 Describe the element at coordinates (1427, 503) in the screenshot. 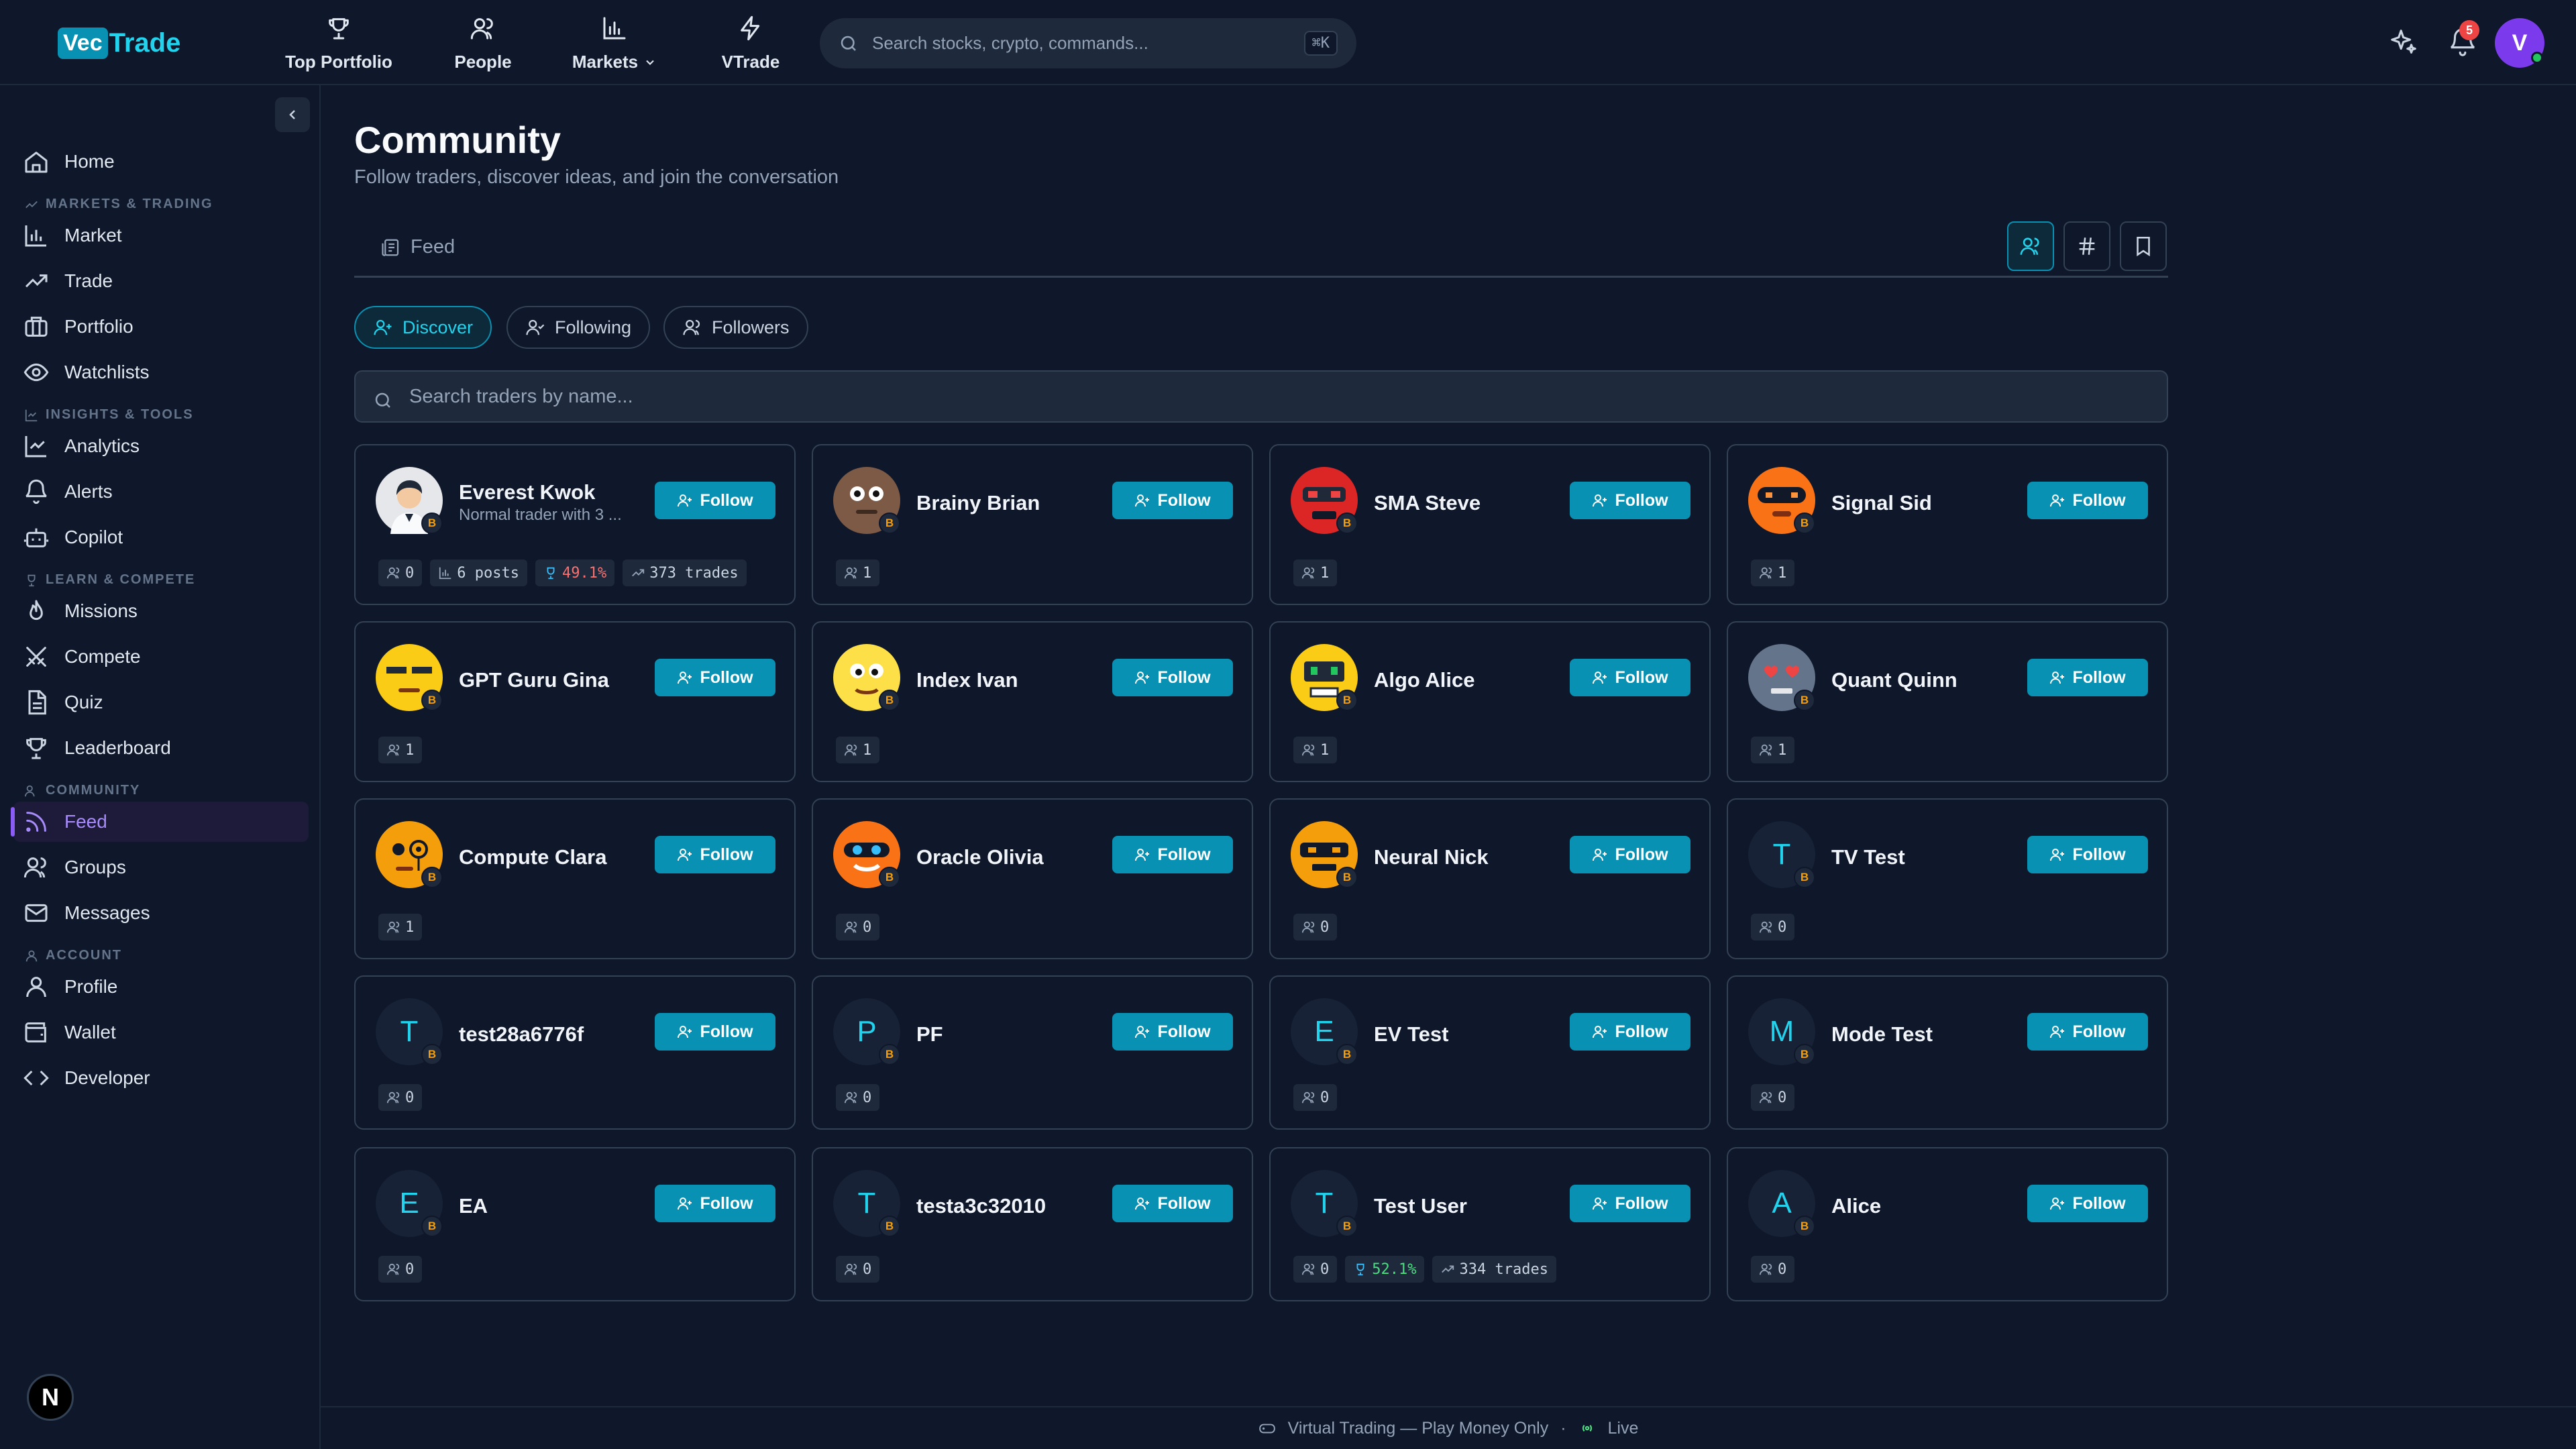

I see `trader-name: SMA Steve` at that location.